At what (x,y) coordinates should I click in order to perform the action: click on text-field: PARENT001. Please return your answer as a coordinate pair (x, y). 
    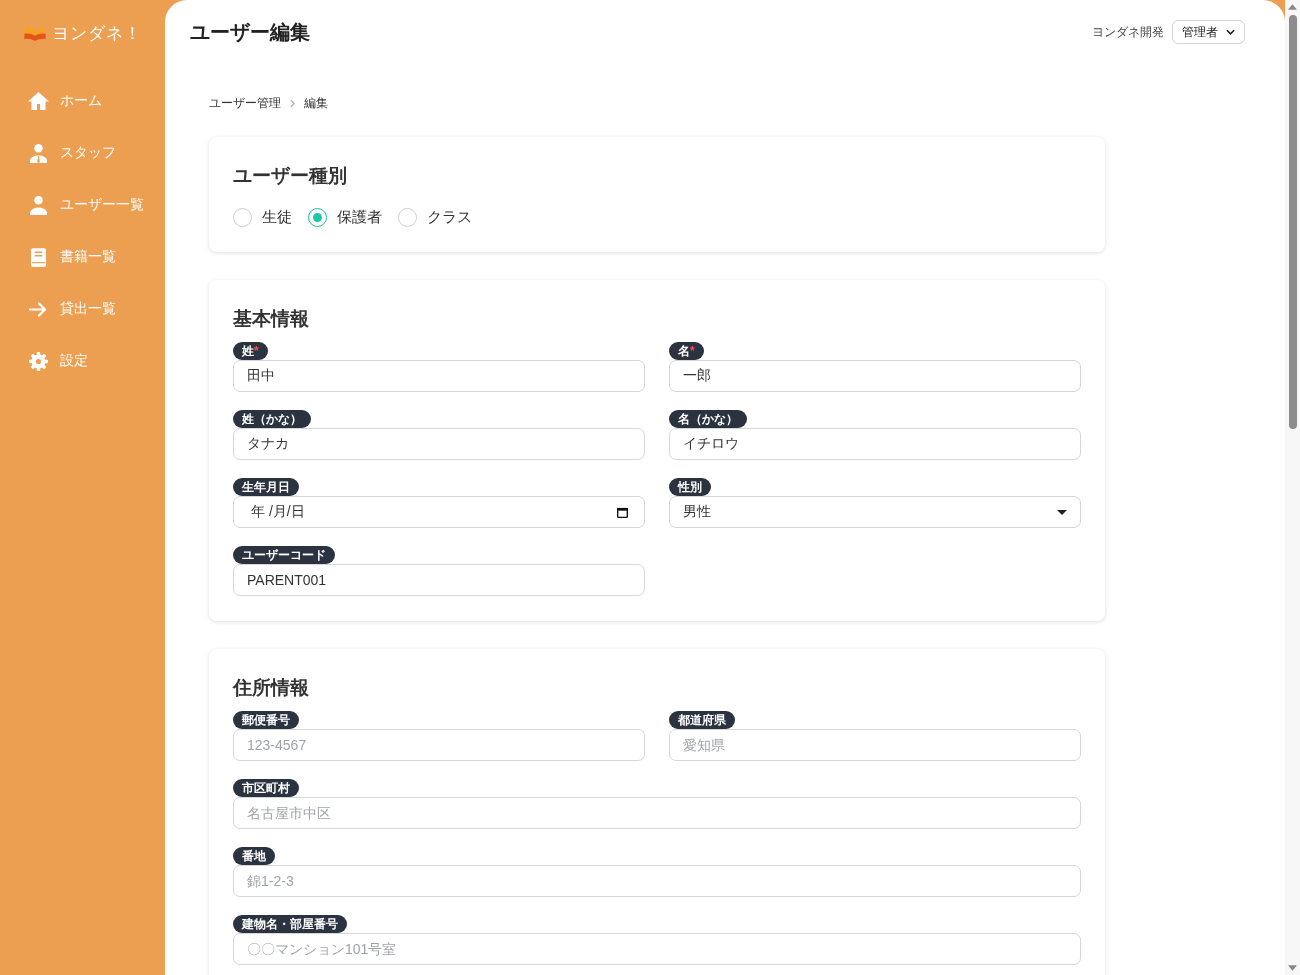
    Looking at the image, I should click on (439, 580).